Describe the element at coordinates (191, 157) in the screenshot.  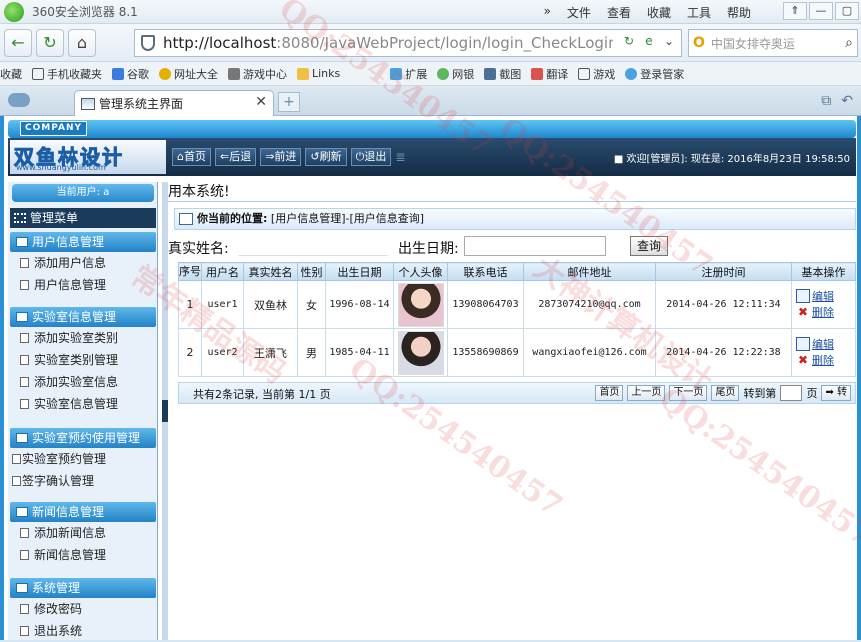
I see `home-button: ⌂首页` at that location.